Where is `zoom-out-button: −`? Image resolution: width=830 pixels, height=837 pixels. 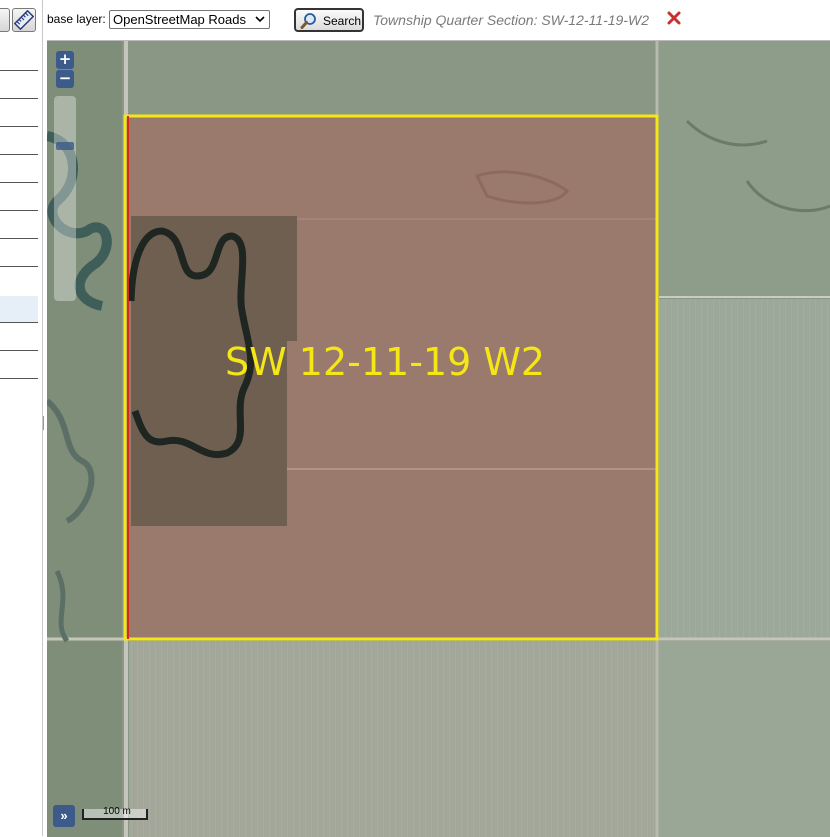
zoom-out-button: − is located at coordinates (65, 79).